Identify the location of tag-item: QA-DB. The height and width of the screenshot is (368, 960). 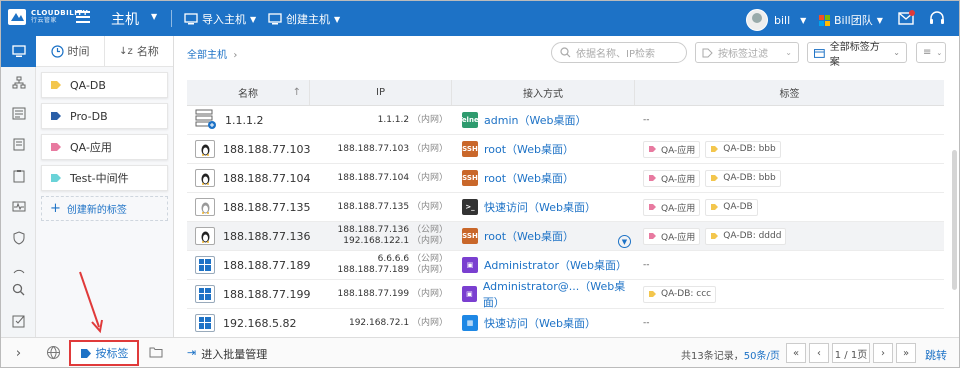
(104, 85).